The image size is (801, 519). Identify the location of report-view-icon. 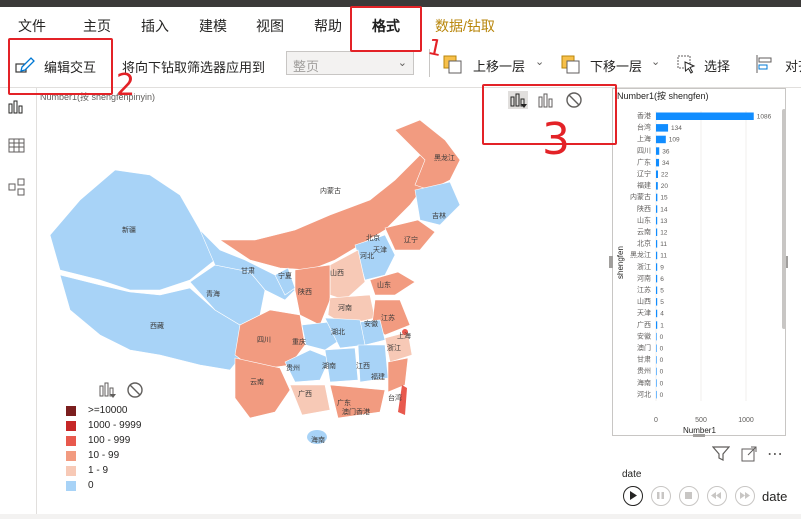
(17, 106).